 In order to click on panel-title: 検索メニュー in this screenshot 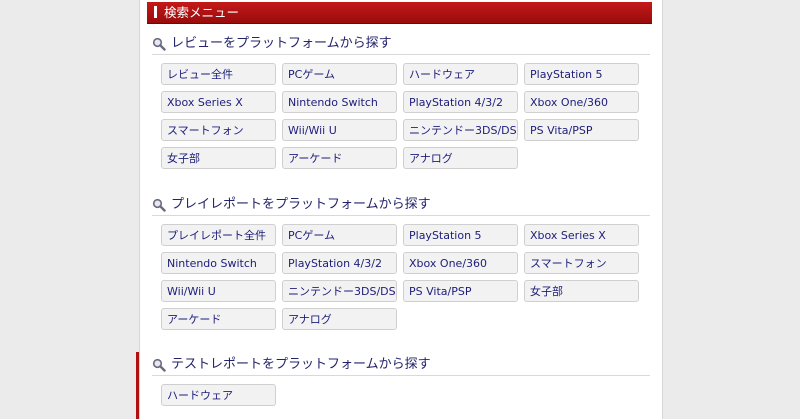, I will do `click(202, 12)`.